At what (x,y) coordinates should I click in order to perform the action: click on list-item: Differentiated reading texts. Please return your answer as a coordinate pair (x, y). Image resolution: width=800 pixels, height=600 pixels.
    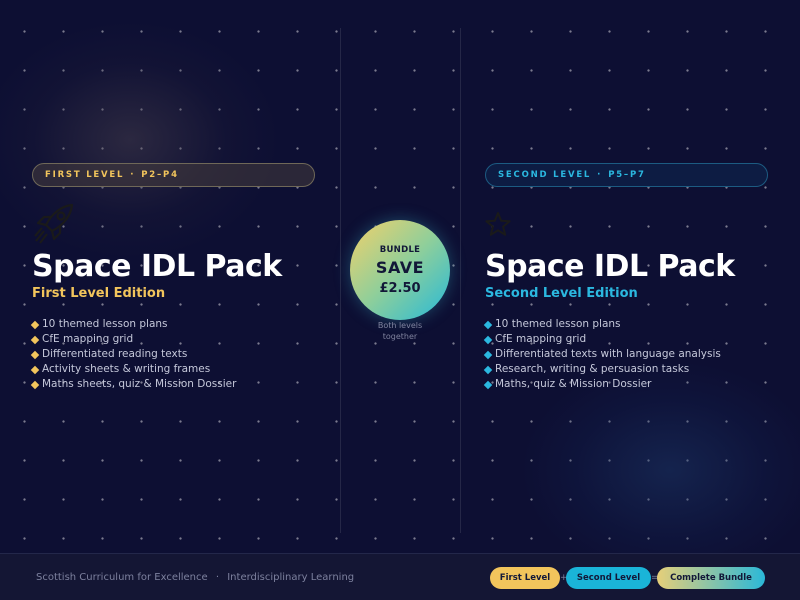
    Looking at the image, I should click on (173, 354).